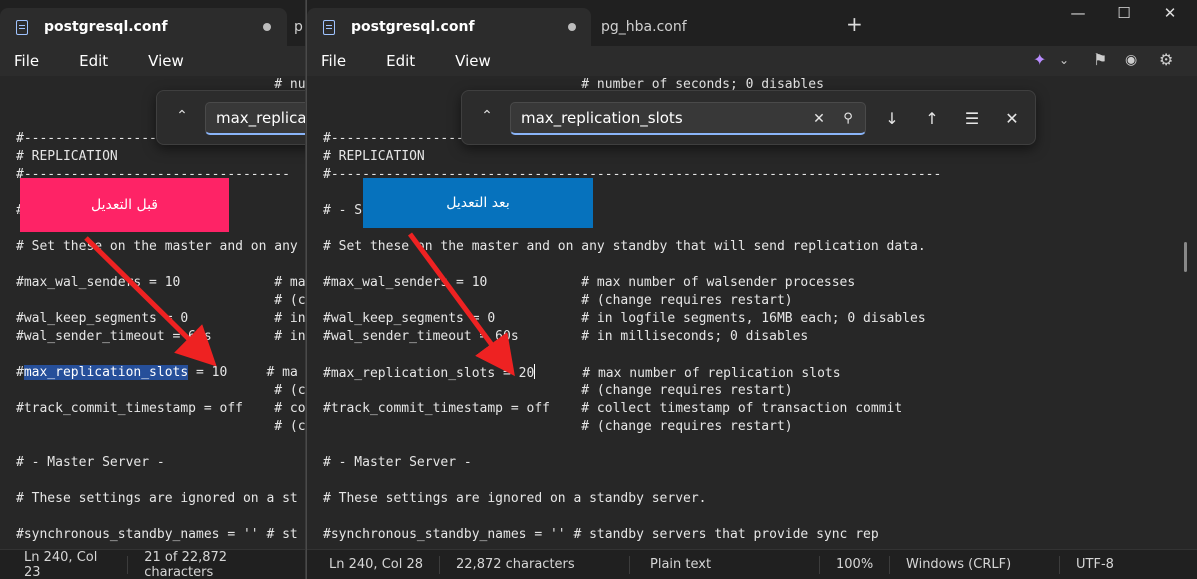 The width and height of the screenshot is (1197, 579). Describe the element at coordinates (1078, 13) in the screenshot. I see `minimize-icon: —` at that location.